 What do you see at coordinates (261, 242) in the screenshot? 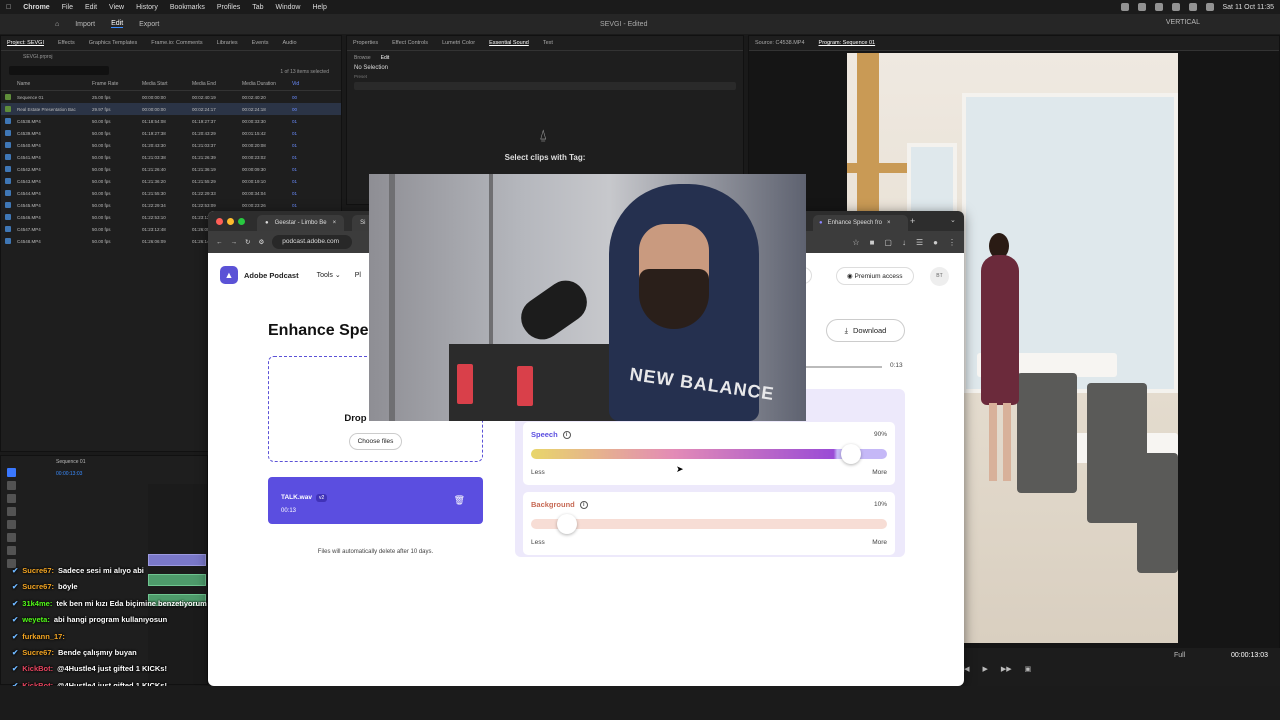
I see `site-info-icon: ⚙` at bounding box center [261, 242].